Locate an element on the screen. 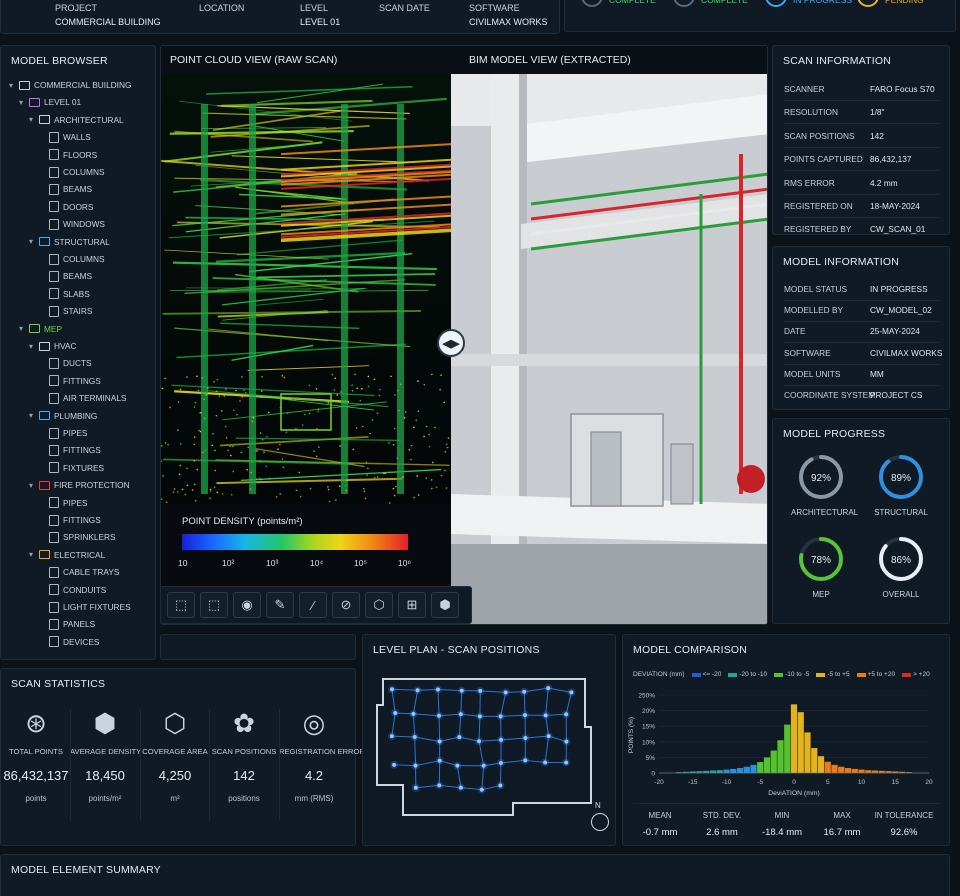  density-tick-label: 10³ is located at coordinates (272, 563).